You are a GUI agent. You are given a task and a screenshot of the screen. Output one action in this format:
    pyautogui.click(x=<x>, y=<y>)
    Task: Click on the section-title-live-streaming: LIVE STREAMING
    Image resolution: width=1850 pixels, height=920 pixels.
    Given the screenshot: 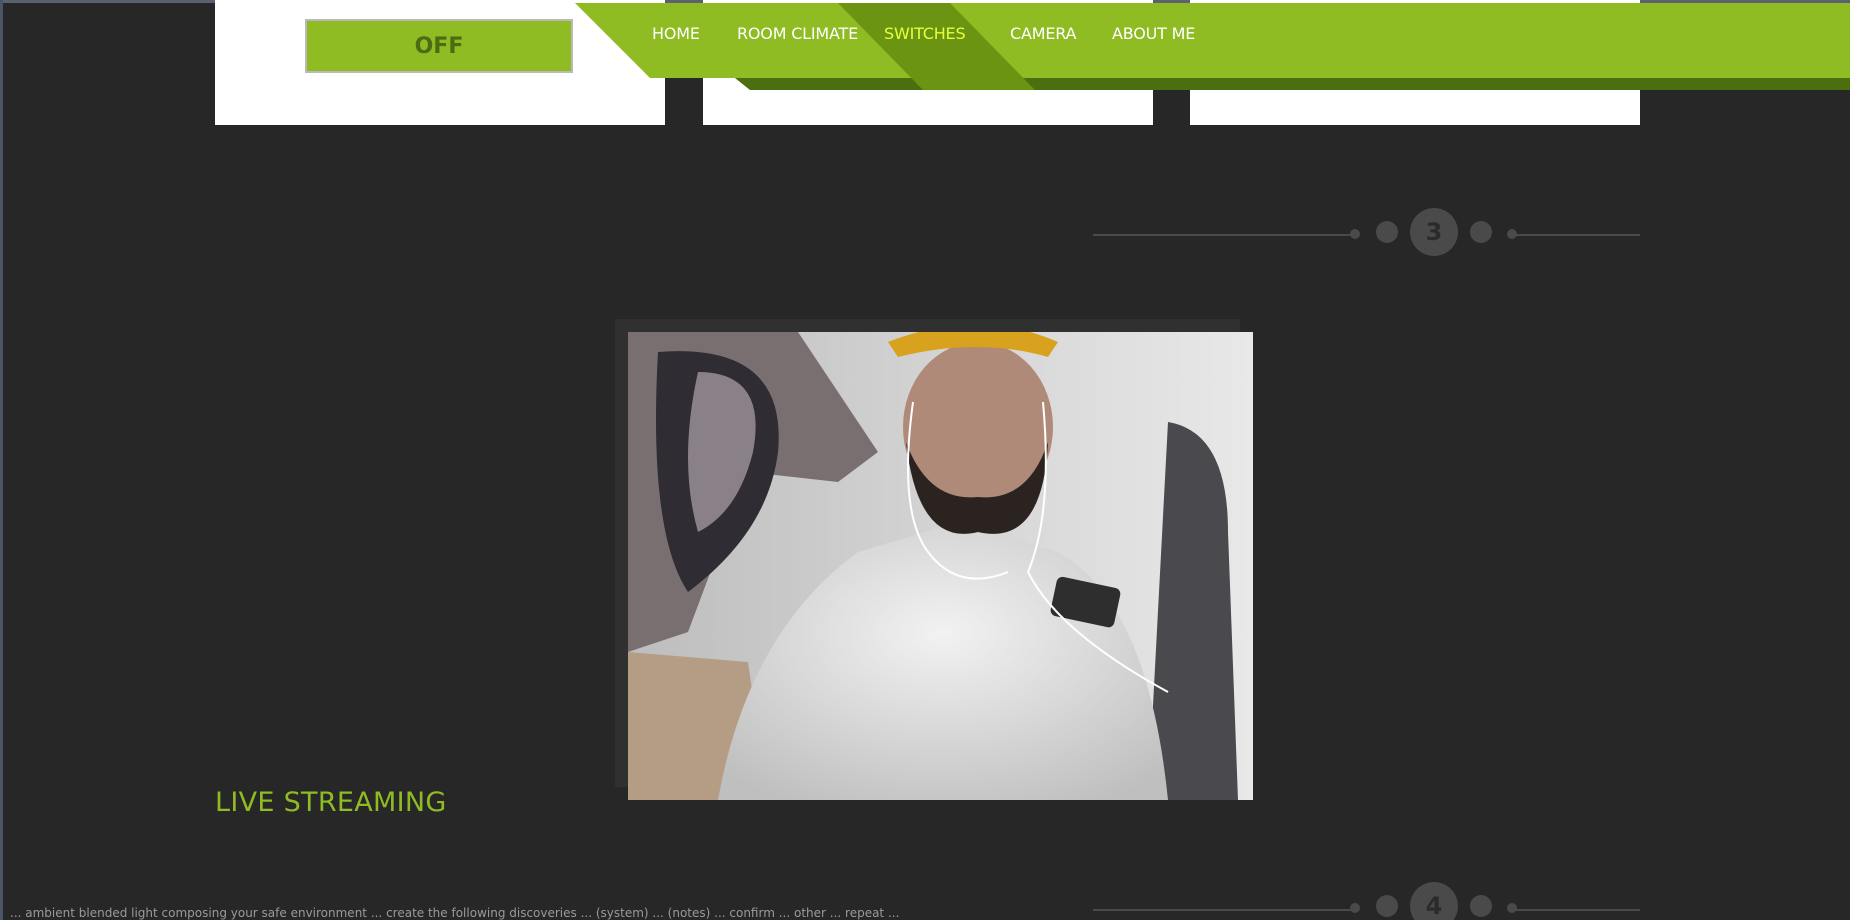 What is the action you would take?
    pyautogui.click(x=331, y=802)
    